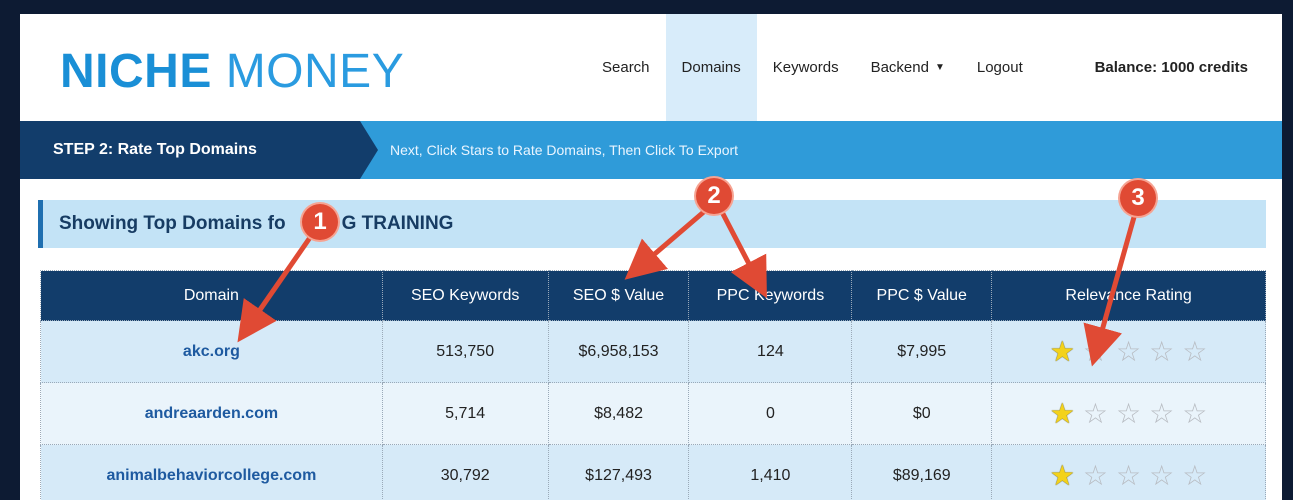  I want to click on step-label: STEP 2: Rate Top Domains, so click(190, 150).